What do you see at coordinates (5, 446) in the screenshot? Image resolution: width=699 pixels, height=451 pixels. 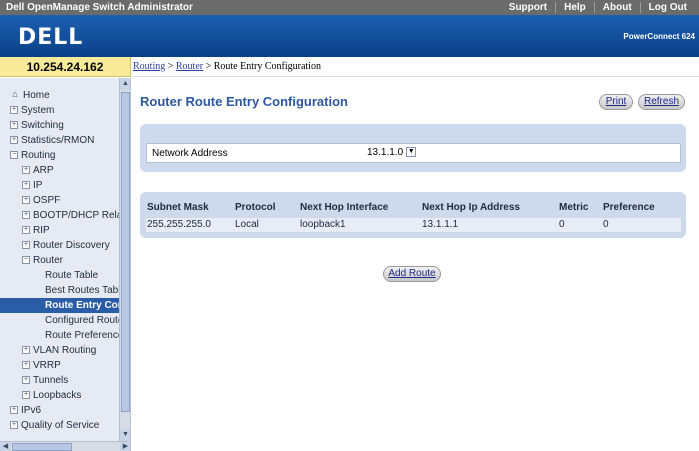 I see `scroll-left-icon: ◀` at bounding box center [5, 446].